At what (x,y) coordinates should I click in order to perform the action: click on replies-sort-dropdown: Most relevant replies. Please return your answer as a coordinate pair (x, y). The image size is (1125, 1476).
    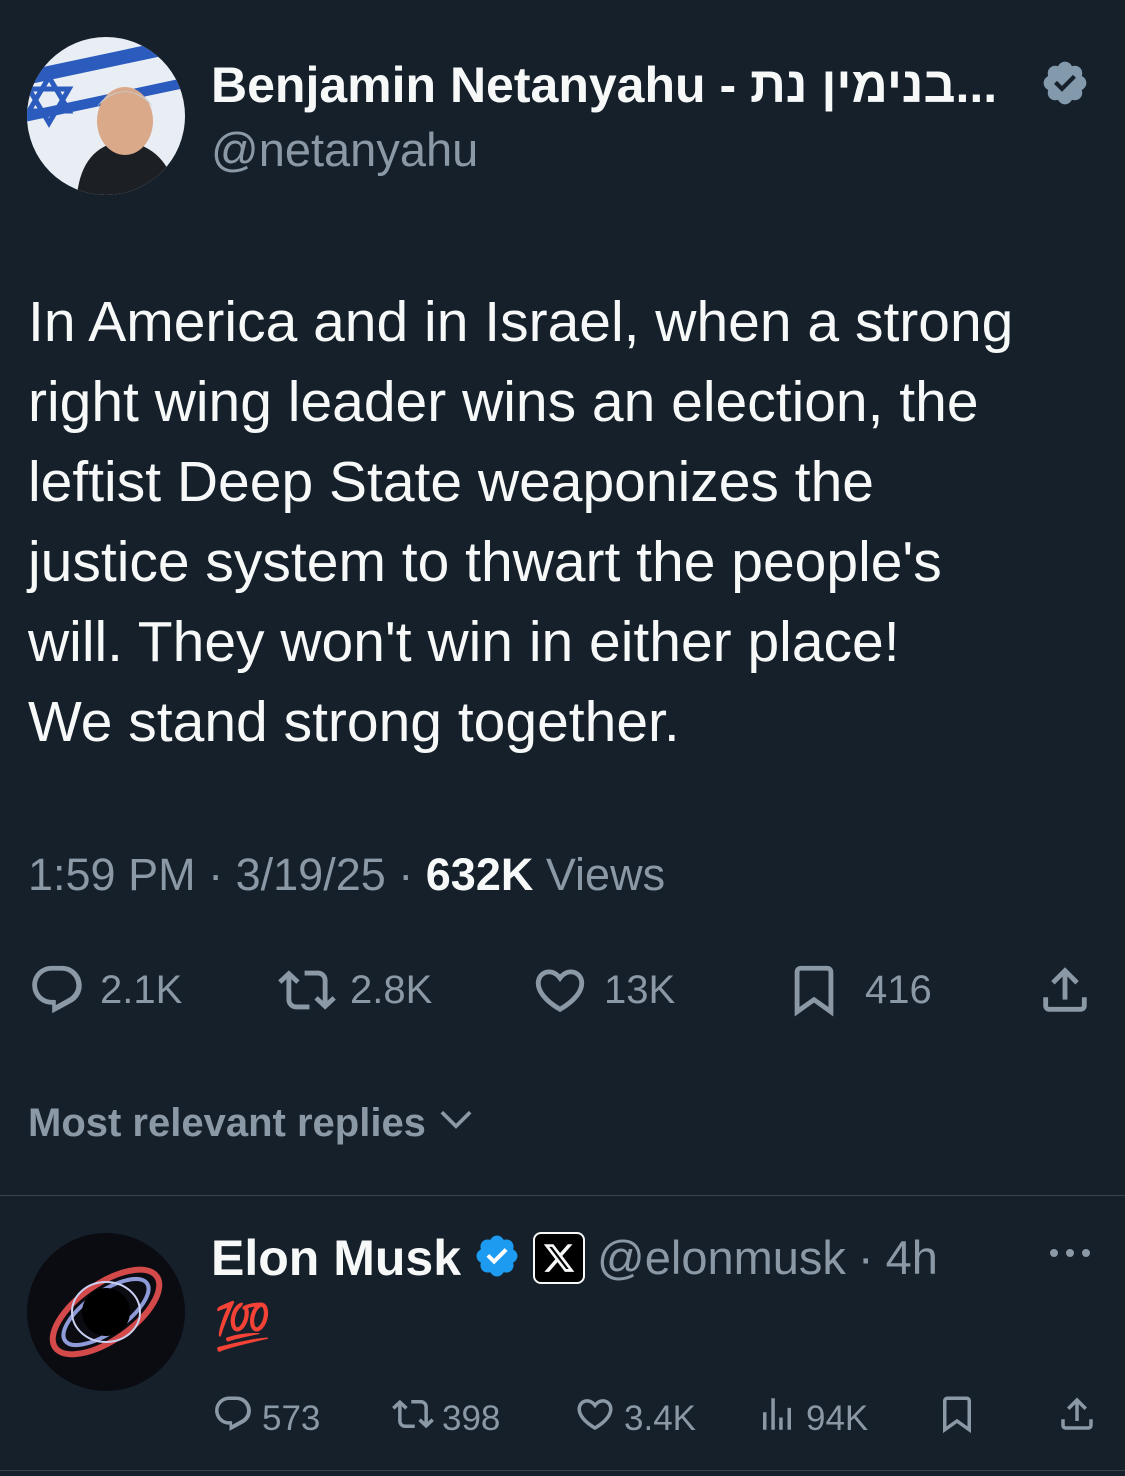
    Looking at the image, I should click on (252, 1123).